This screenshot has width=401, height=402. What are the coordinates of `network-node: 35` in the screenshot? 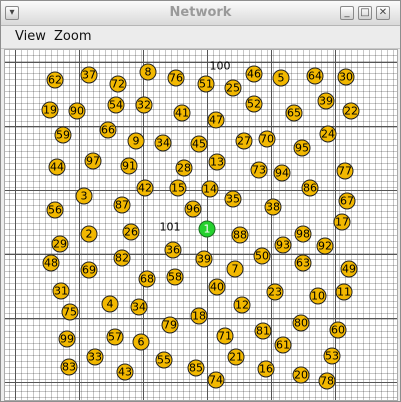 It's located at (233, 199).